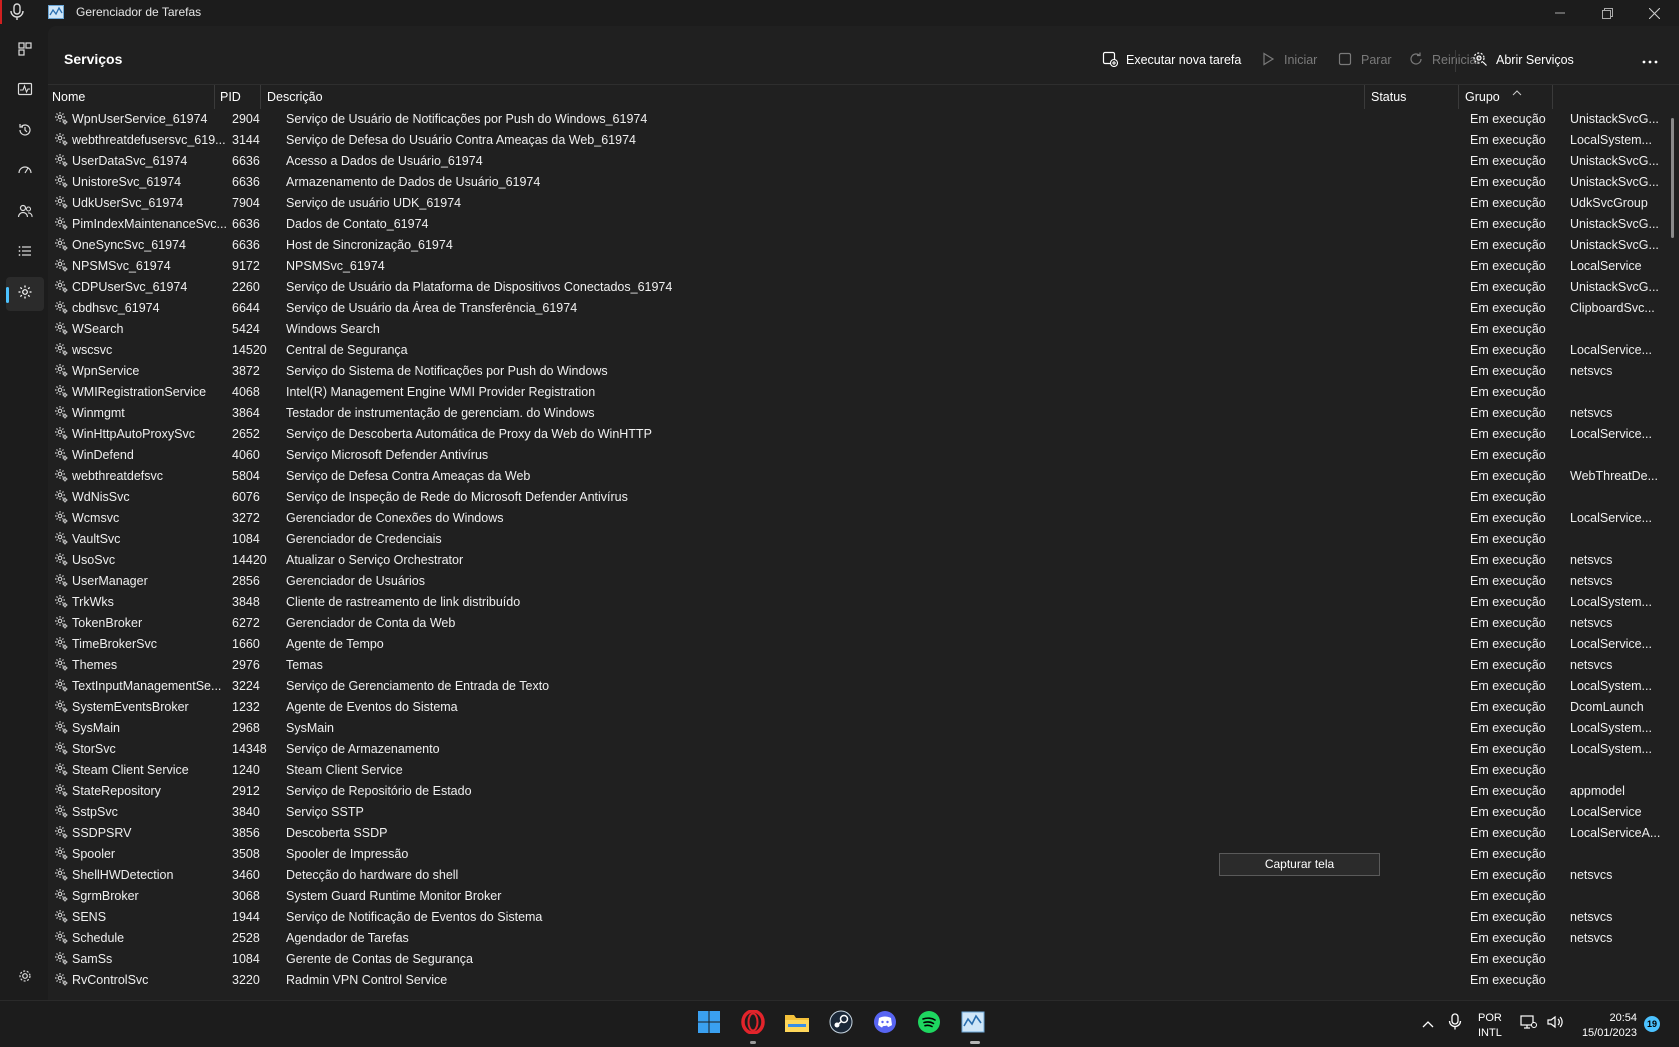 The image size is (1679, 1047). I want to click on table-row: WSearch 5424 Windows Search Em execução, so click(853, 329).